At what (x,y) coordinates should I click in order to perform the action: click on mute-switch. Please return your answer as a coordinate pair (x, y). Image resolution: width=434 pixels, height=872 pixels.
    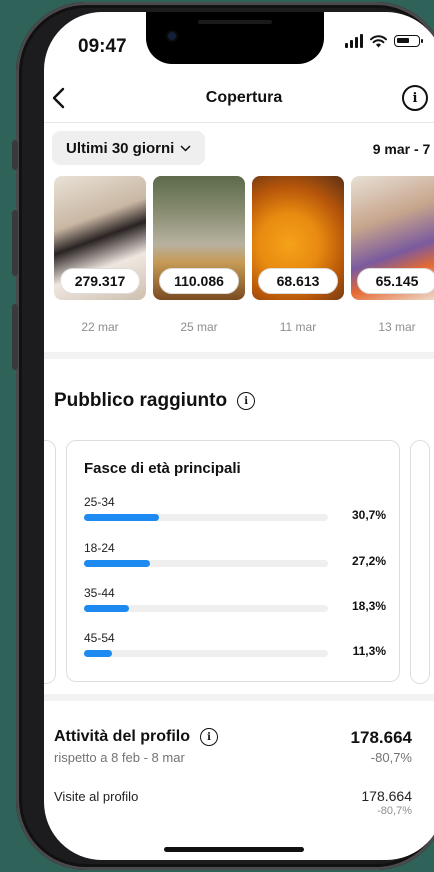
    Looking at the image, I should click on (15, 155).